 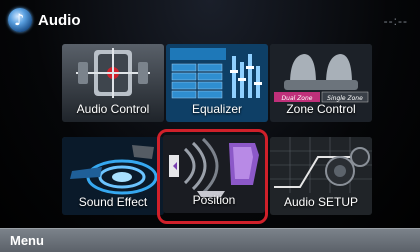 I want to click on audio-setup-button: Audio SETUP, so click(x=321, y=176).